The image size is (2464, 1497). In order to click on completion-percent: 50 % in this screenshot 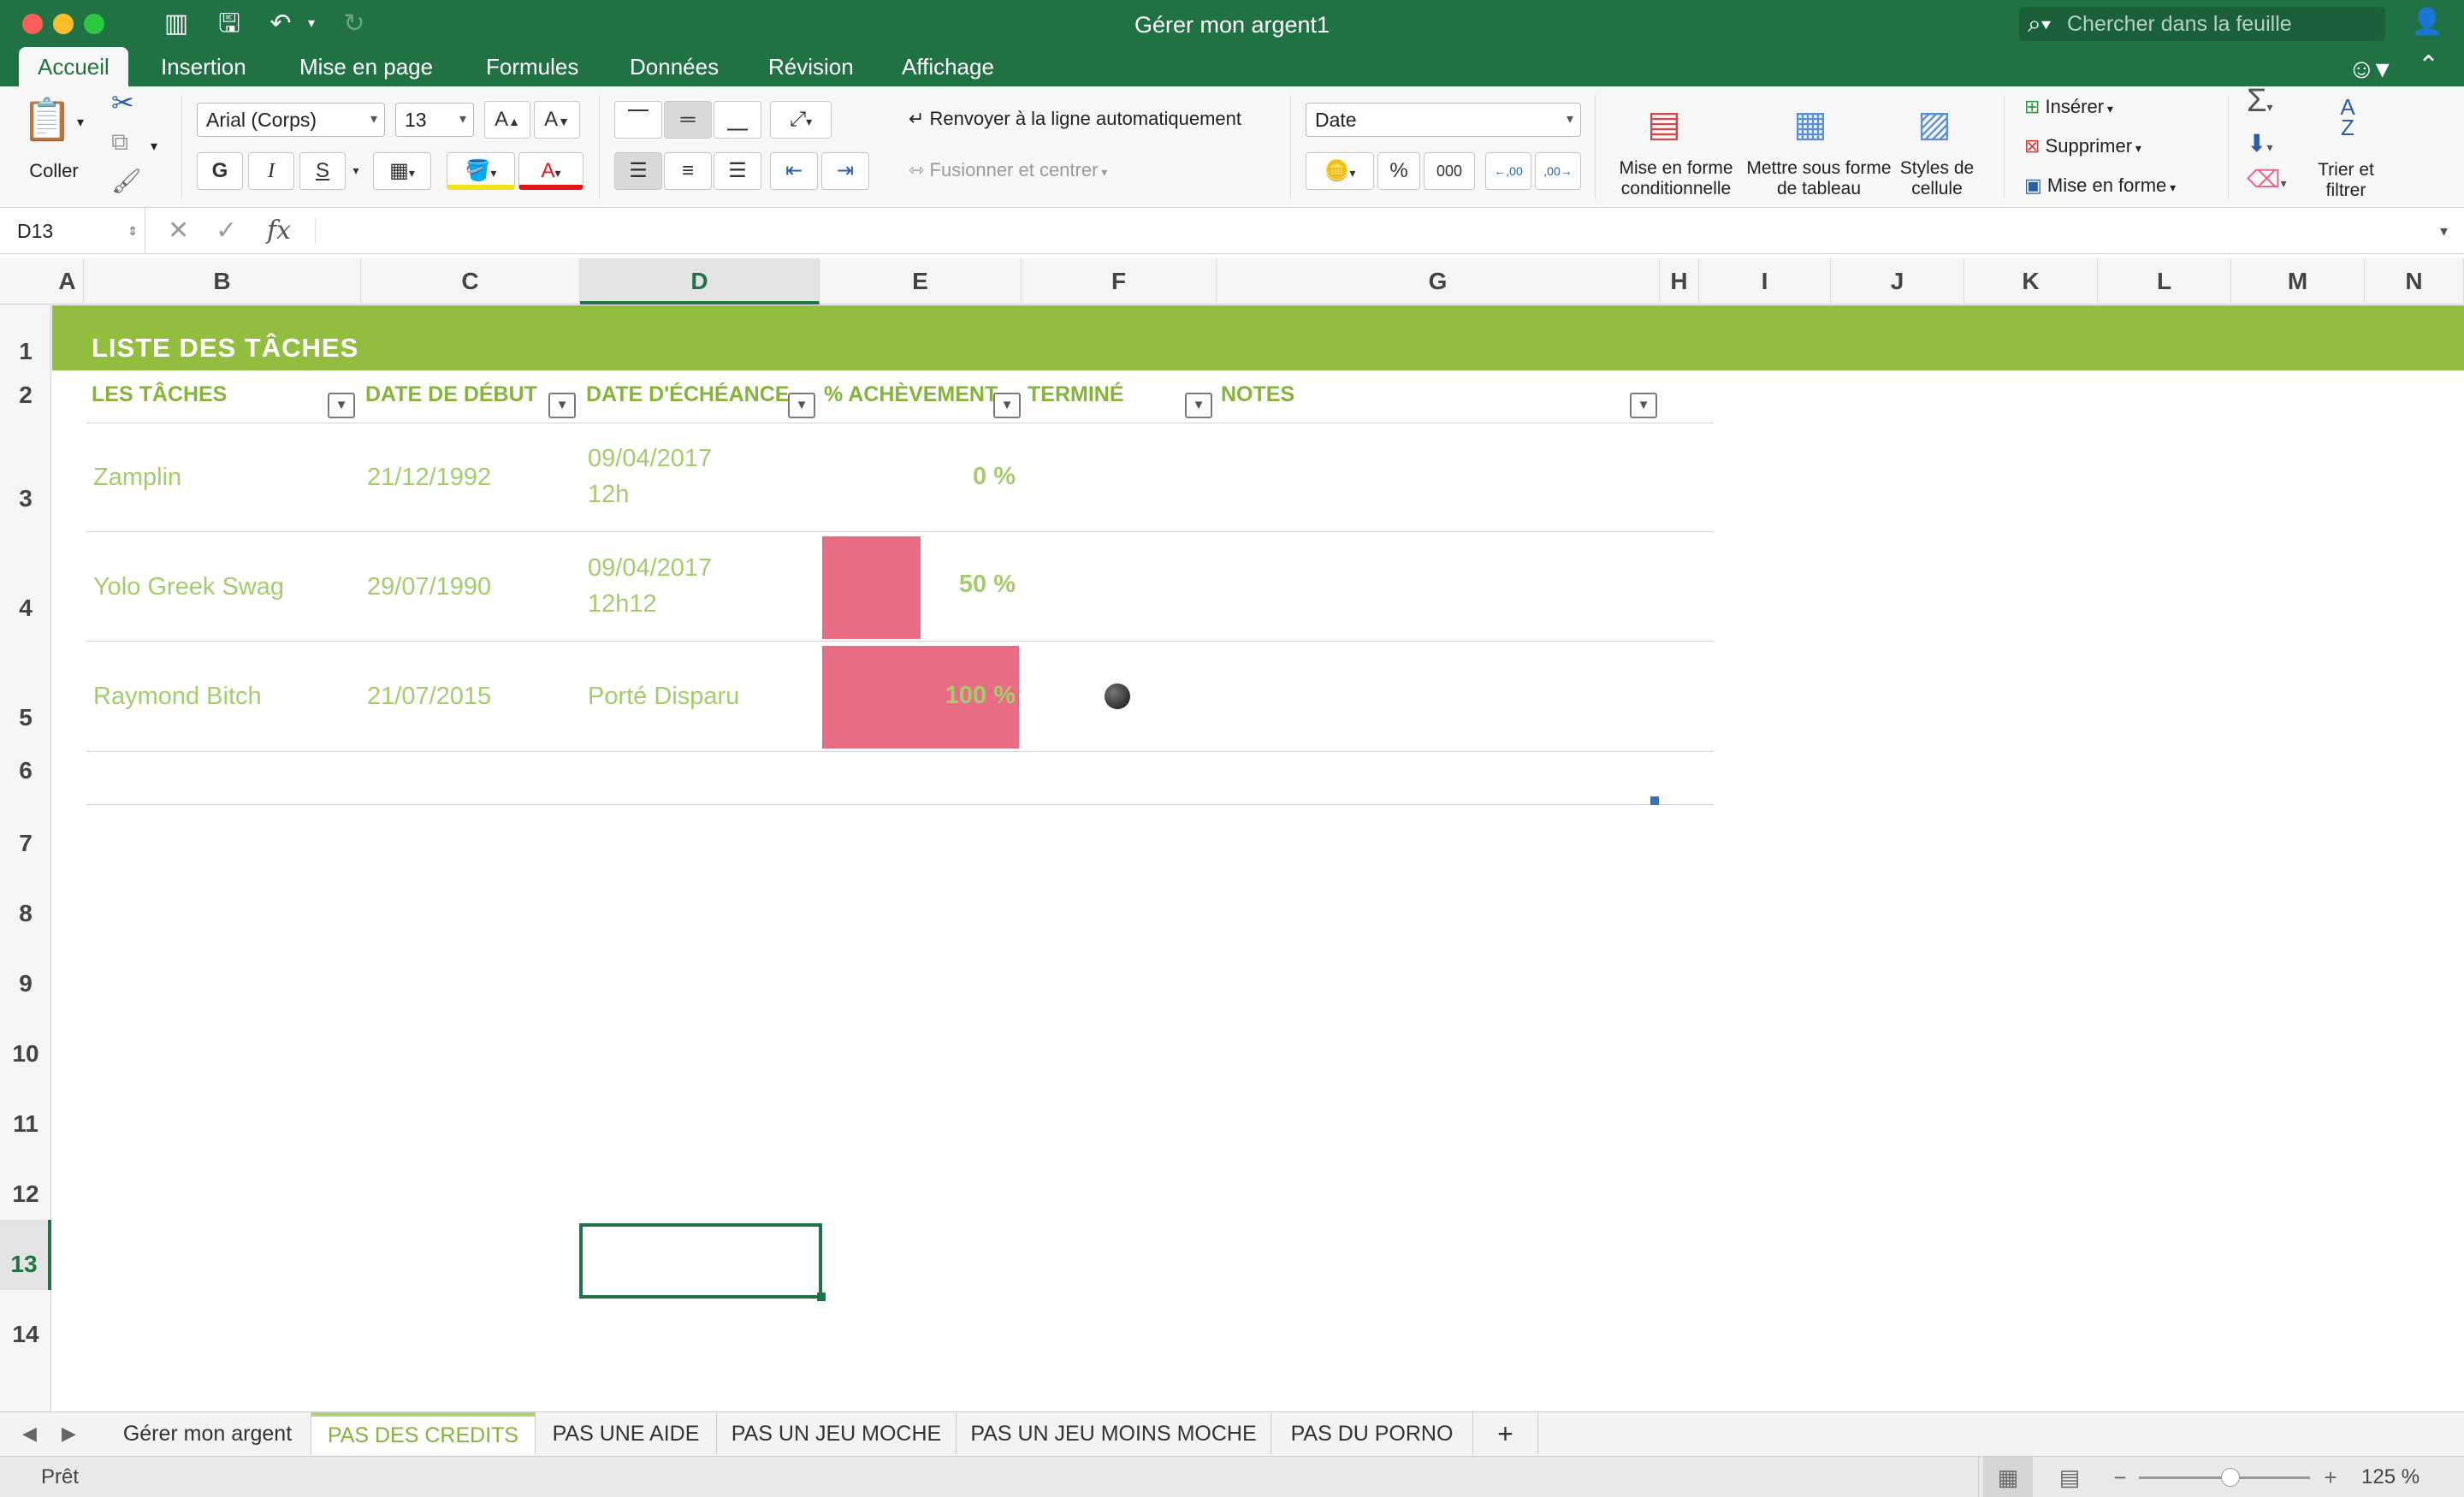, I will do `click(943, 585)`.